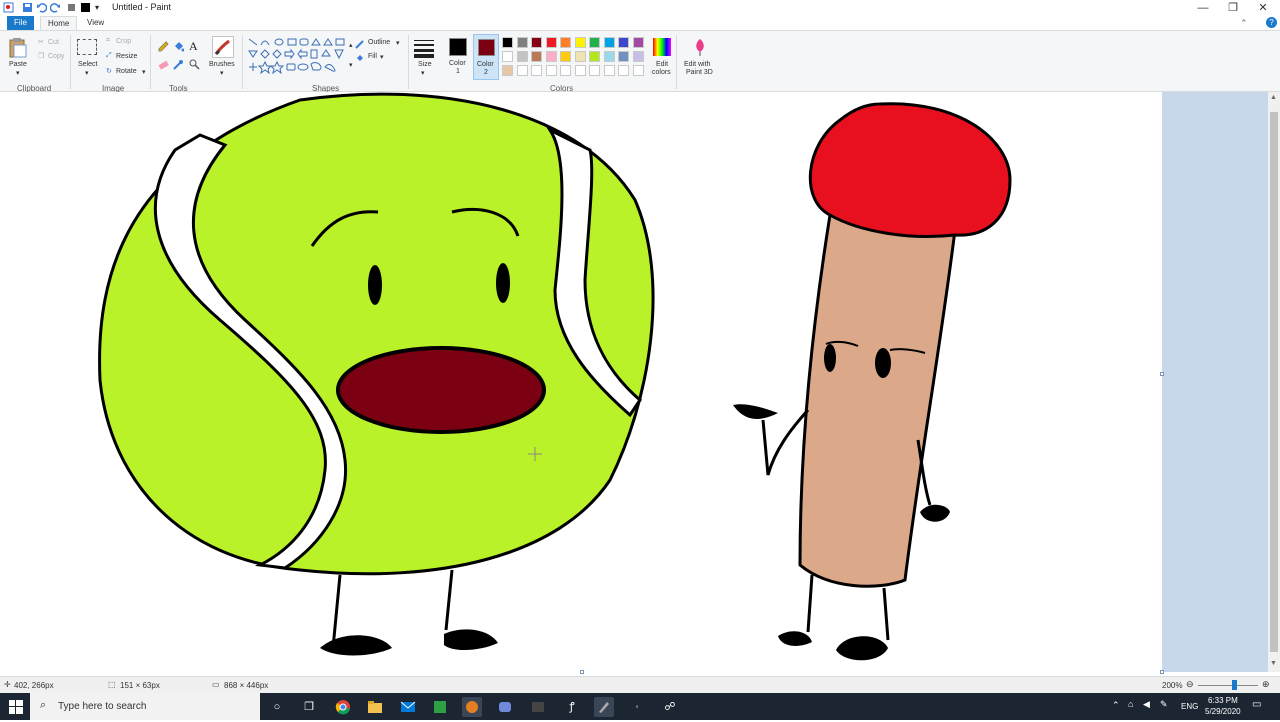  Describe the element at coordinates (351, 45) in the screenshot. I see `shapes-scroll-up-icon: ▴` at that location.